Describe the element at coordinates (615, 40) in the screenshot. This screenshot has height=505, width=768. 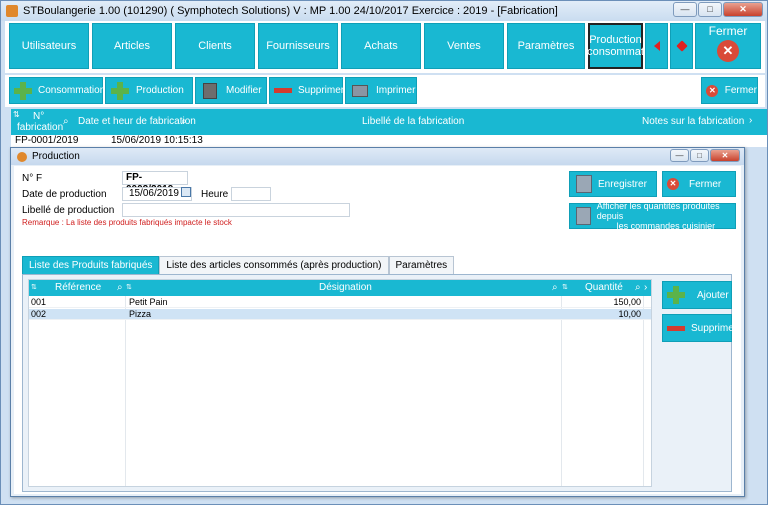
I see `nav-production-line1: Production` at that location.